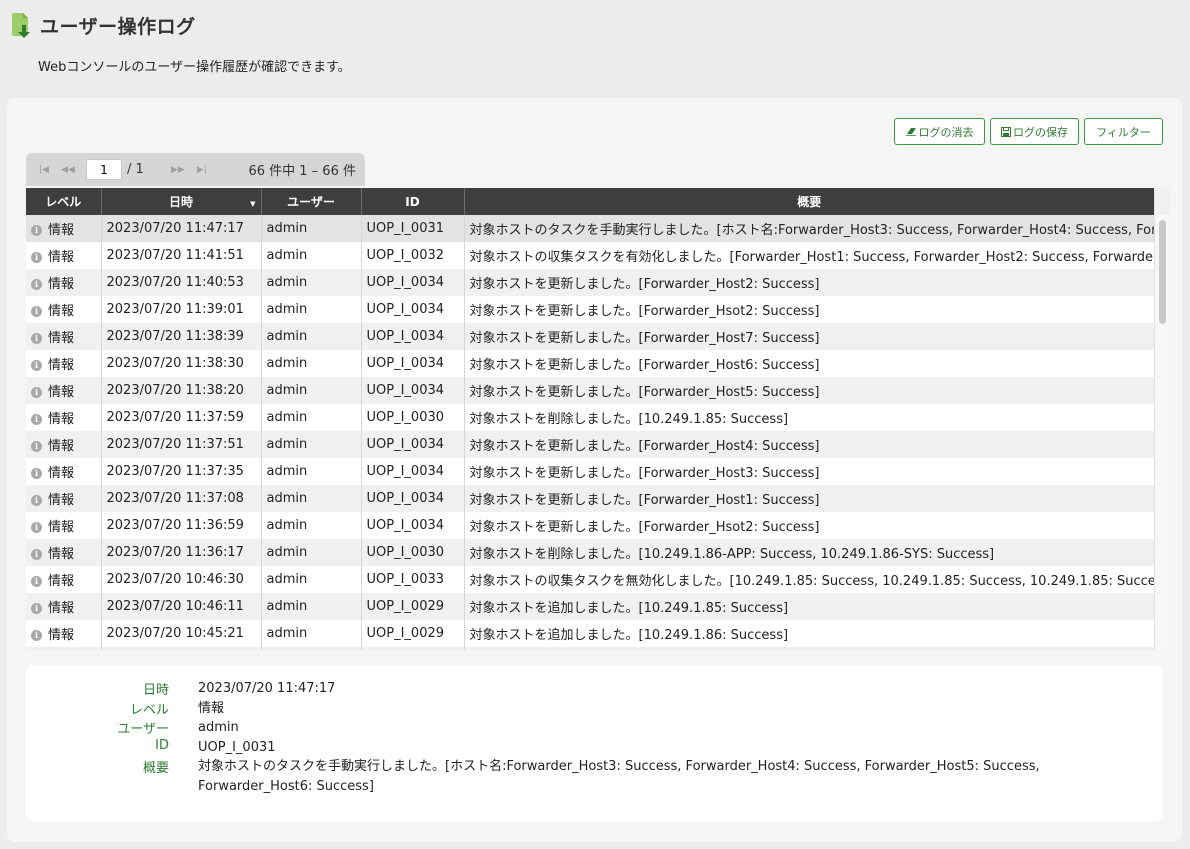 The width and height of the screenshot is (1190, 849). Describe the element at coordinates (175, 390) in the screenshot. I see `cell-datetime-text: 2023/07/20 11:38:20` at that location.